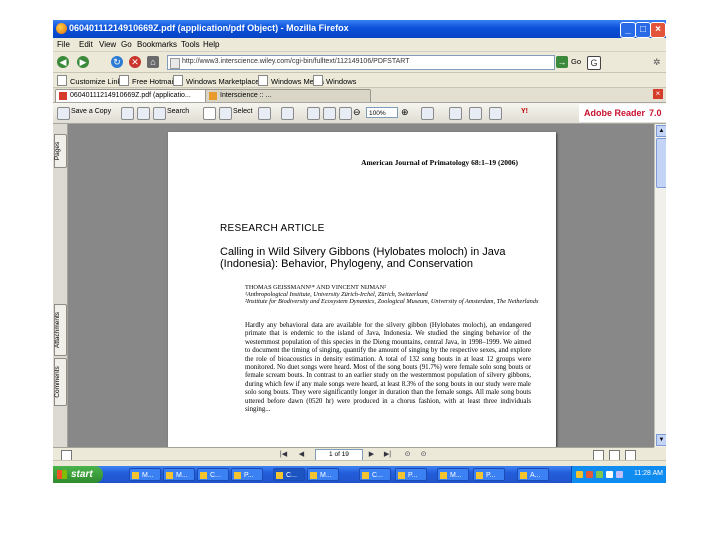  I want to click on back-icon: ◀, so click(63, 62).